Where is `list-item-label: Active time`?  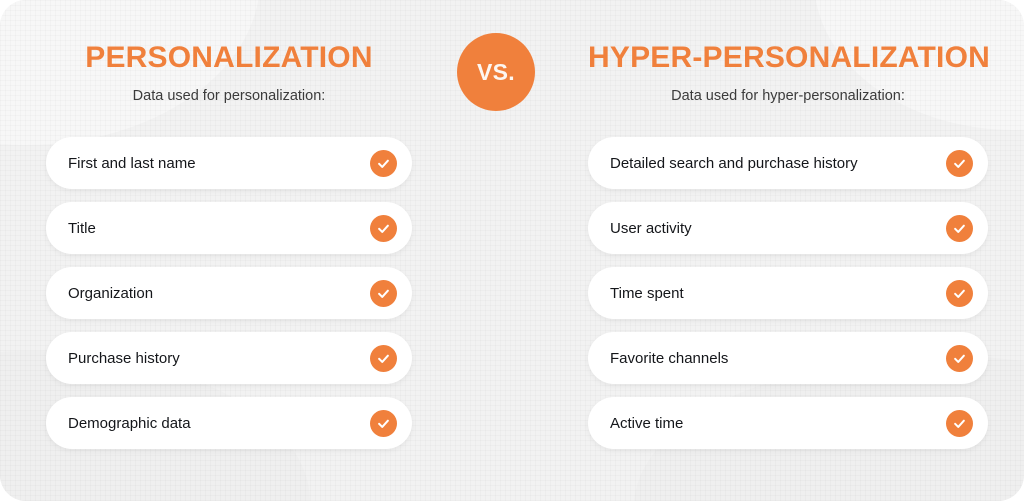 list-item-label: Active time is located at coordinates (647, 423).